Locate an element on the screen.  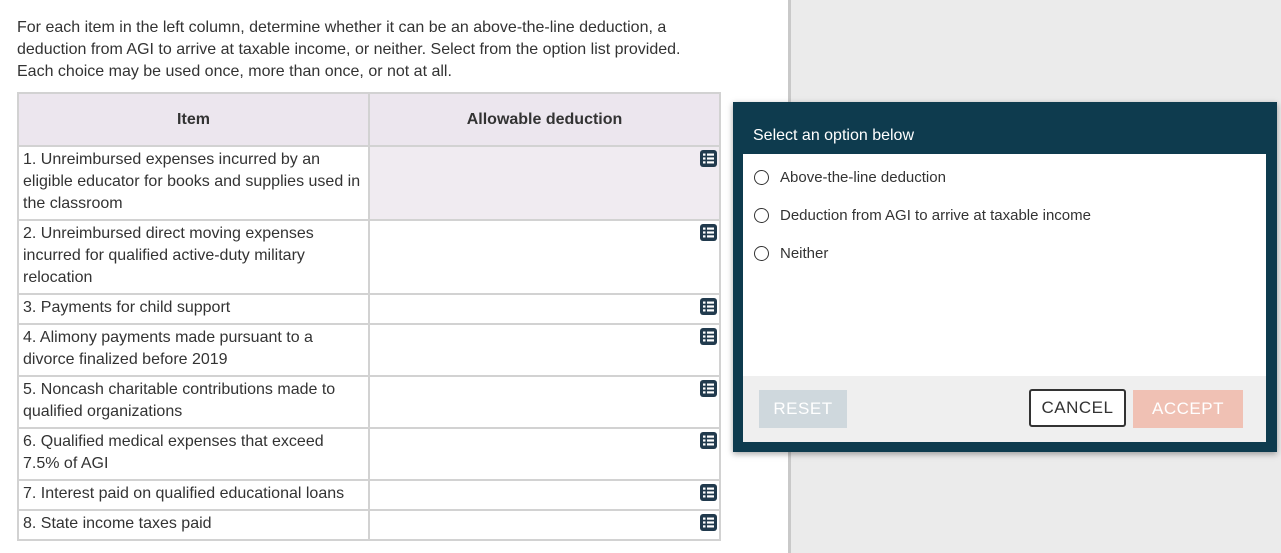
reset-button: RESET is located at coordinates (803, 409).